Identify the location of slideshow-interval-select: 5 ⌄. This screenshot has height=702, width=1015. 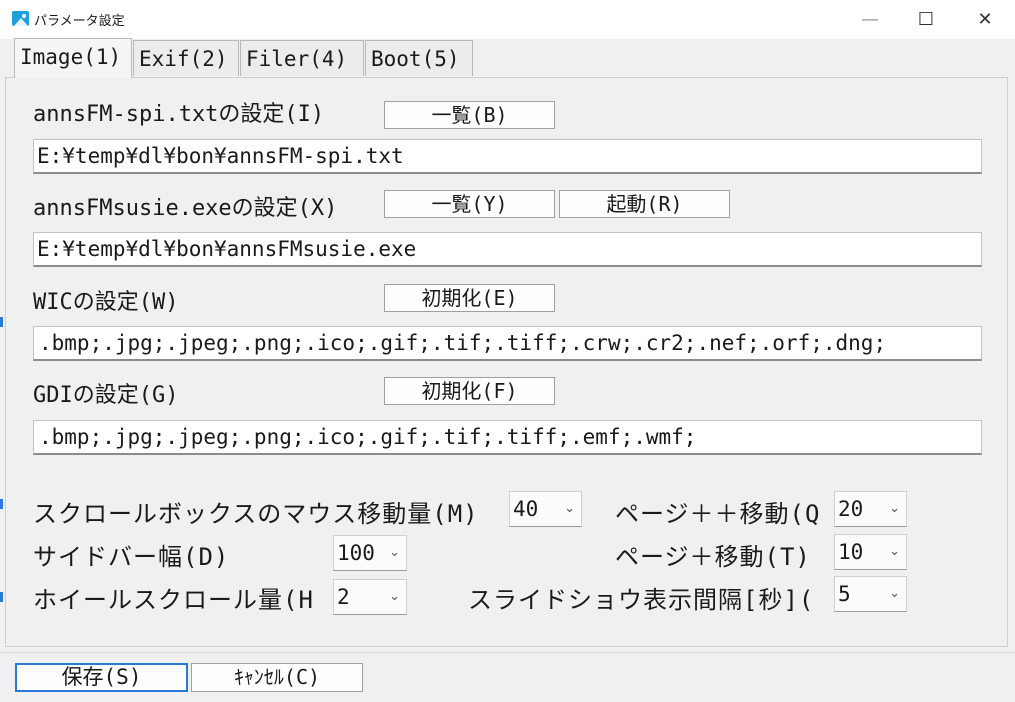
(870, 594).